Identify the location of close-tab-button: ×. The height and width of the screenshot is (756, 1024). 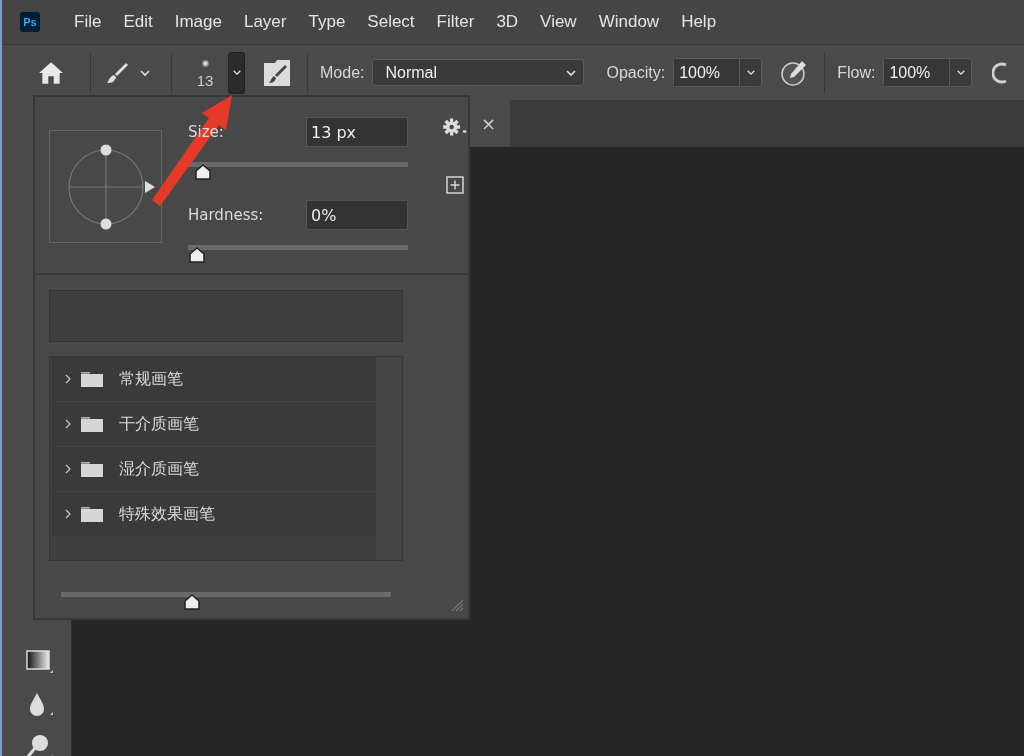
(488, 123).